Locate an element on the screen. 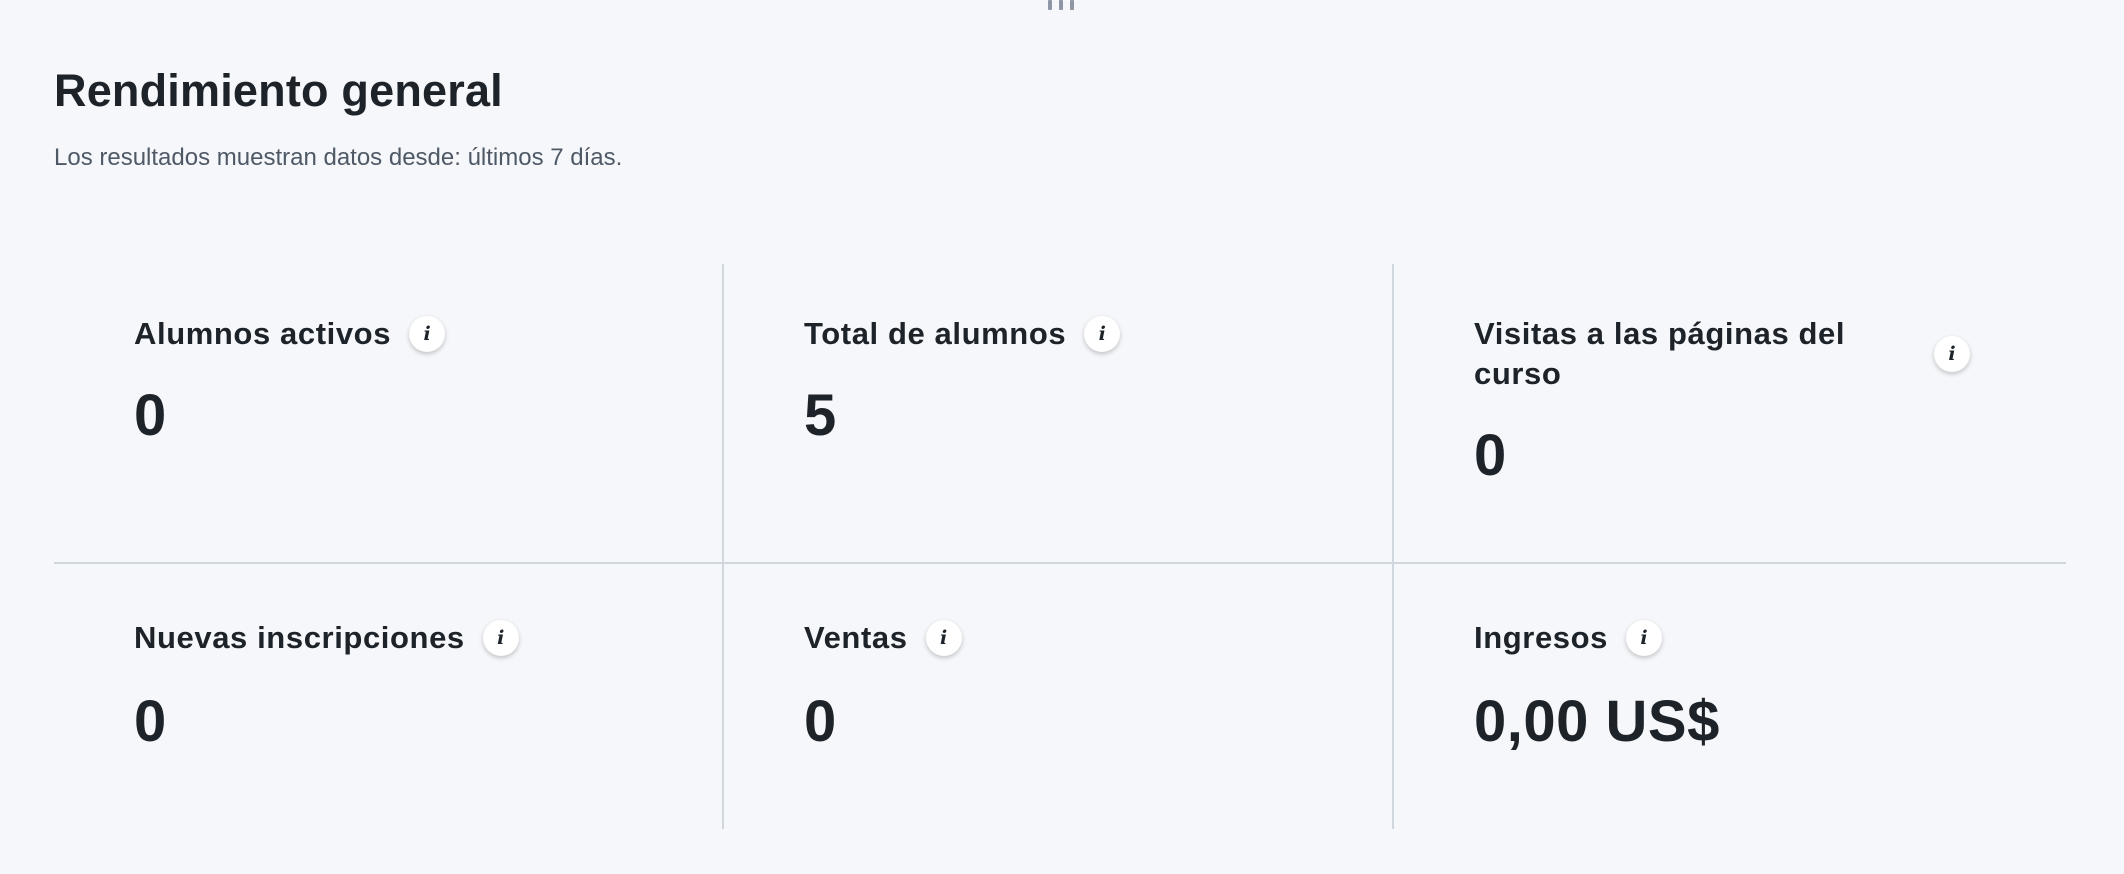 The height and width of the screenshot is (874, 2124). metric-value: 0,00 US$ is located at coordinates (1597, 721).